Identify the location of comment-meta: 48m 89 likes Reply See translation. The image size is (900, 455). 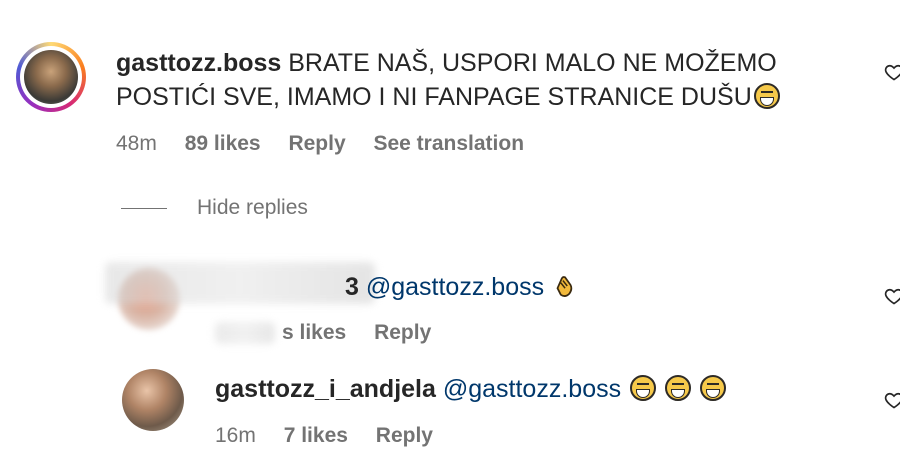
(331, 144).